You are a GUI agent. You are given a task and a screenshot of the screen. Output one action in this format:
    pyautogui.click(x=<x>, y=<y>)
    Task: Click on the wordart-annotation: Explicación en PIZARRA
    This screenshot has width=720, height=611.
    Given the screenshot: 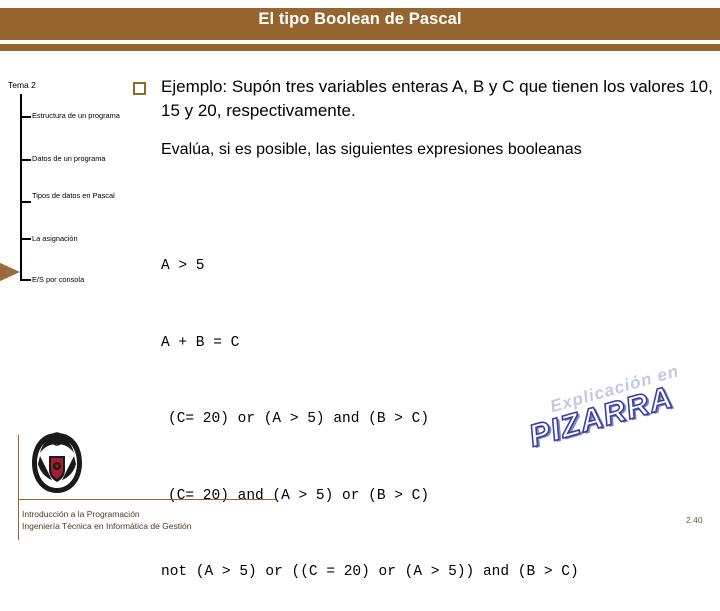 What is the action you would take?
    pyautogui.click(x=615, y=433)
    